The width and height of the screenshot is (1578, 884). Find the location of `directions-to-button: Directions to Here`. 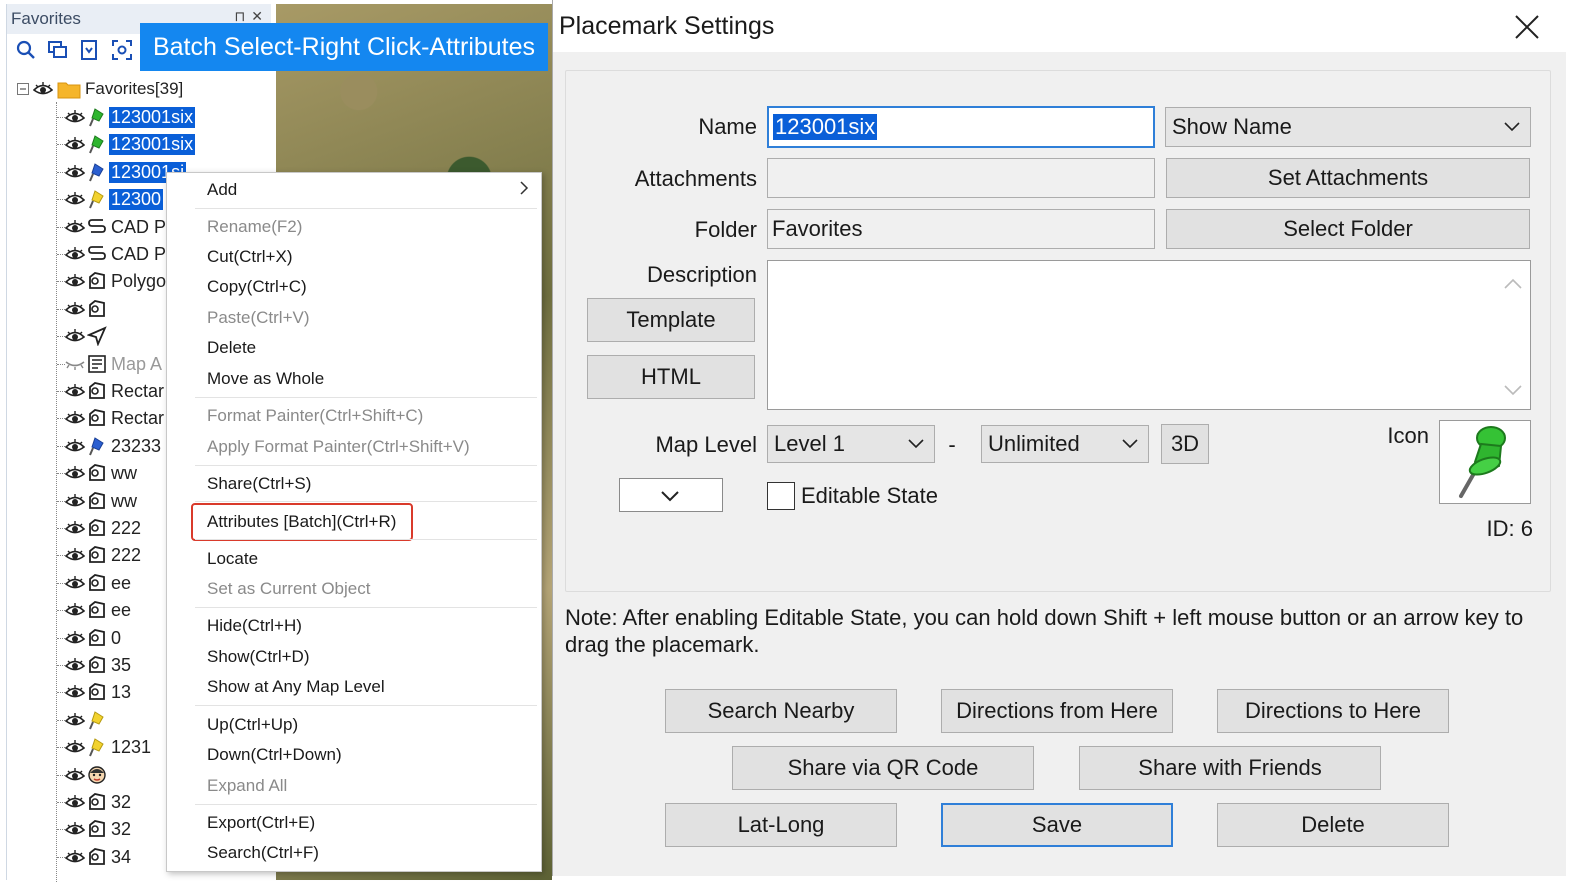

directions-to-button: Directions to Here is located at coordinates (1333, 711).